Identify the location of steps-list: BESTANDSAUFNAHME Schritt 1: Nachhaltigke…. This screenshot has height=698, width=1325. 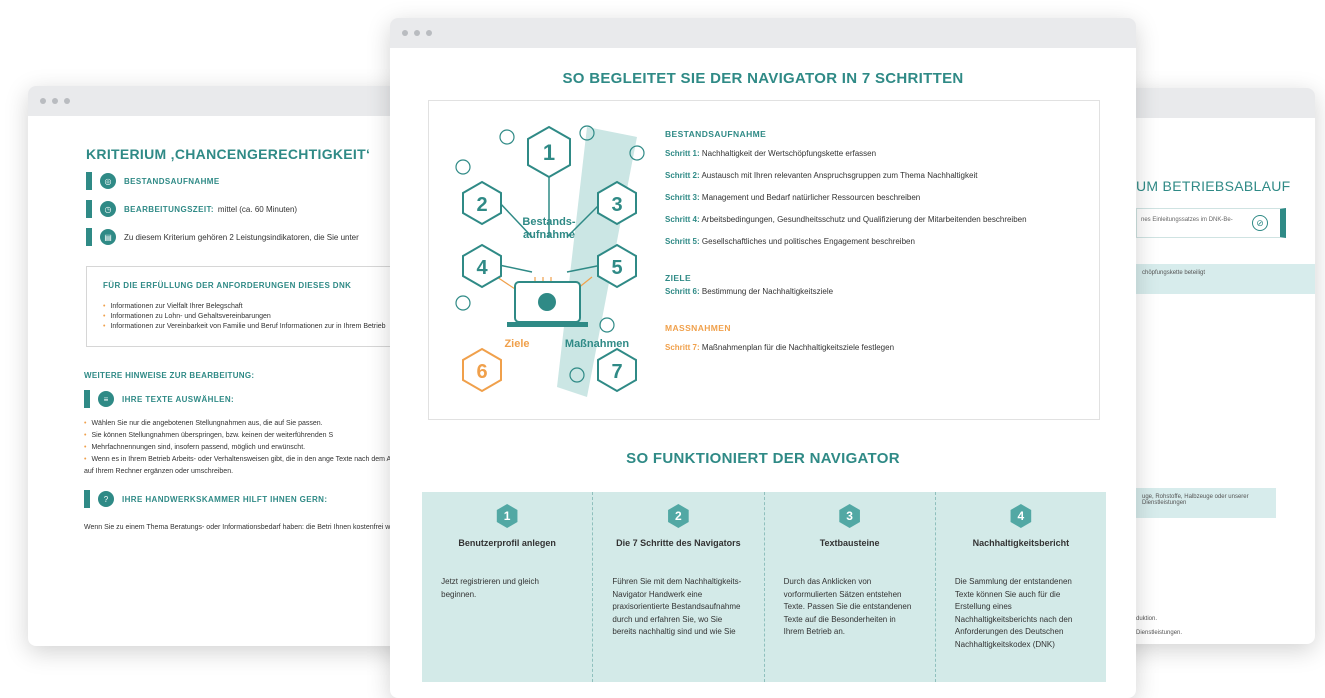
(880, 246).